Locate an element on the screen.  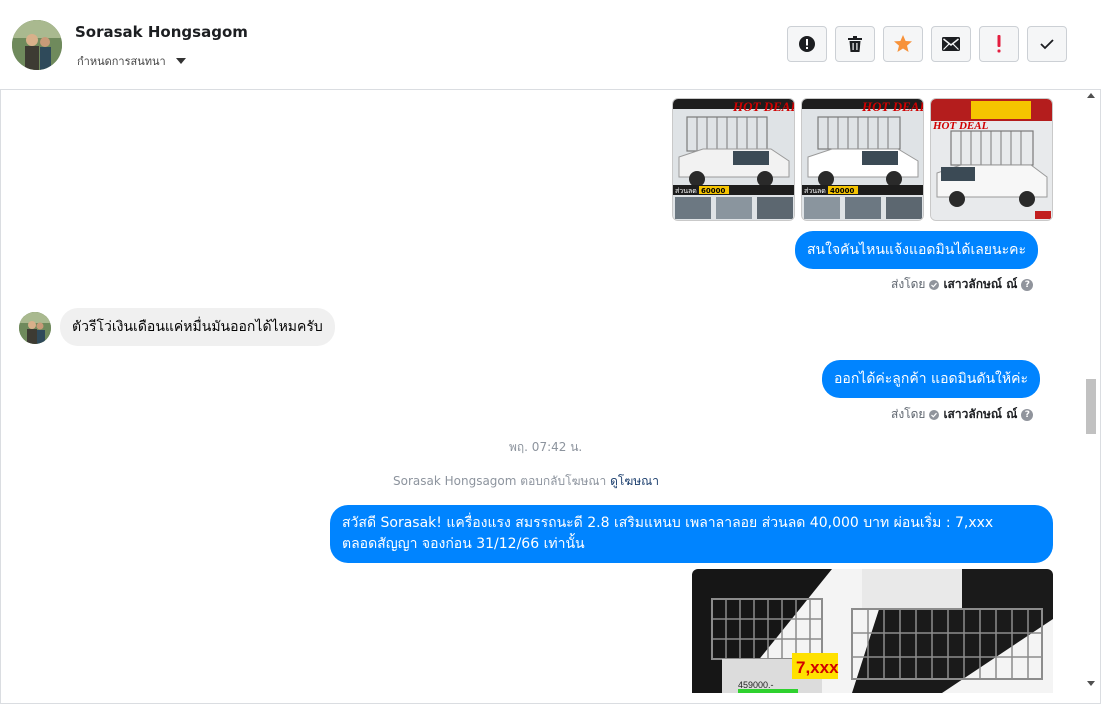
ad-reply-notice: Sorasak Hongsagom ตอบกลับโฆษณา ดูโฆษณา is located at coordinates (526, 481).